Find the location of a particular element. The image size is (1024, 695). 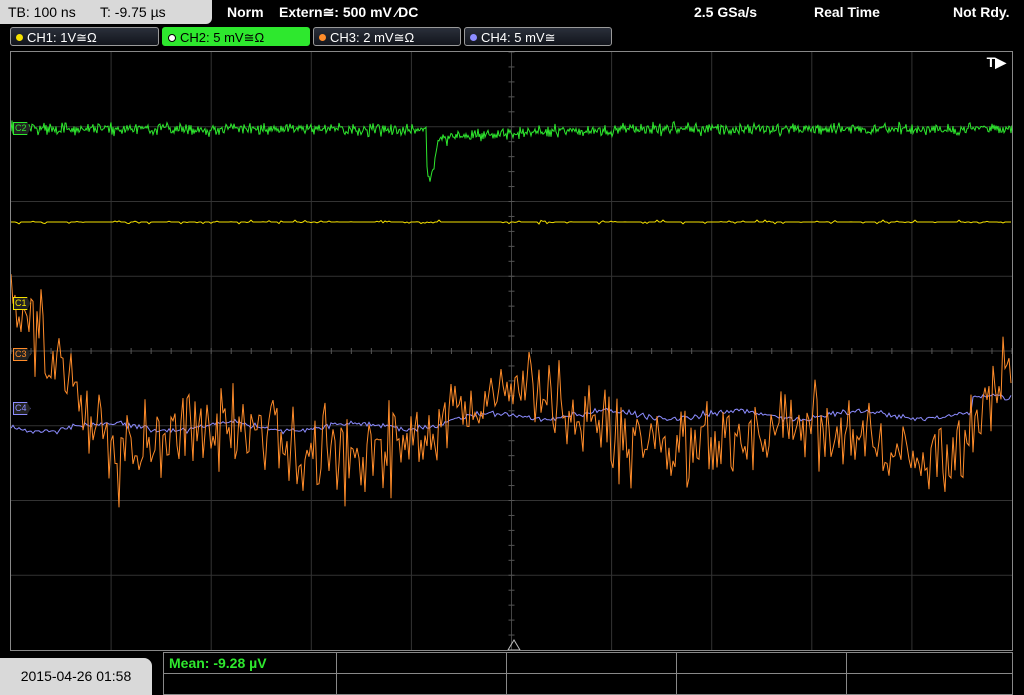

channel-tab-ch2: CH2: 5 mV≅Ω is located at coordinates (236, 36).